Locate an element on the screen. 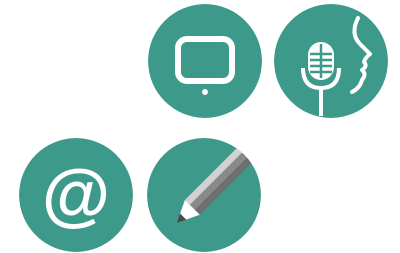 The height and width of the screenshot is (253, 400). tablet-icon-graphic is located at coordinates (205, 61).